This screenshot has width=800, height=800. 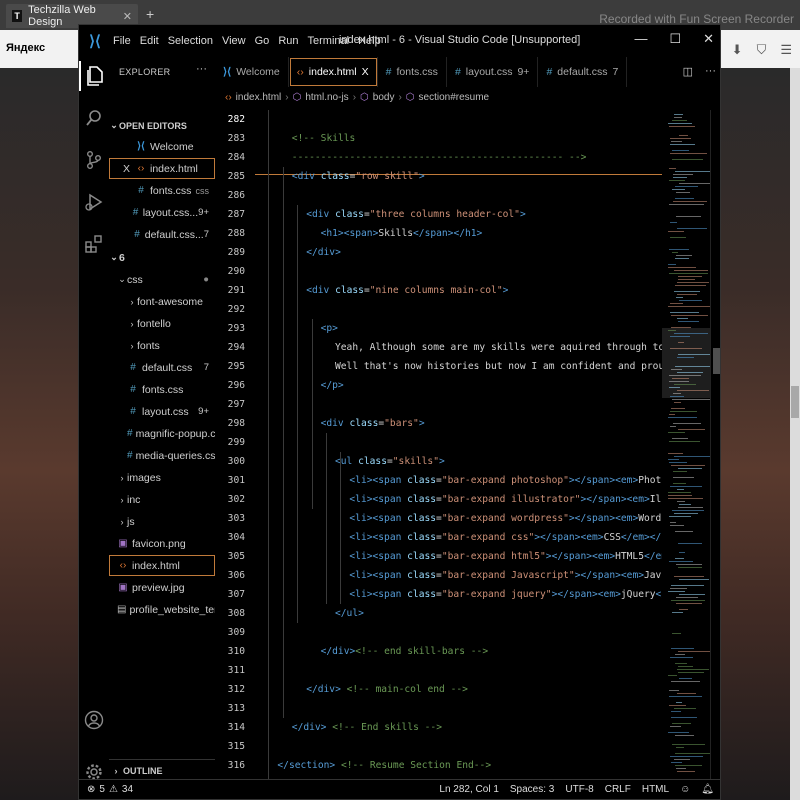 I want to click on tree-item-js: › js, so click(x=162, y=521).